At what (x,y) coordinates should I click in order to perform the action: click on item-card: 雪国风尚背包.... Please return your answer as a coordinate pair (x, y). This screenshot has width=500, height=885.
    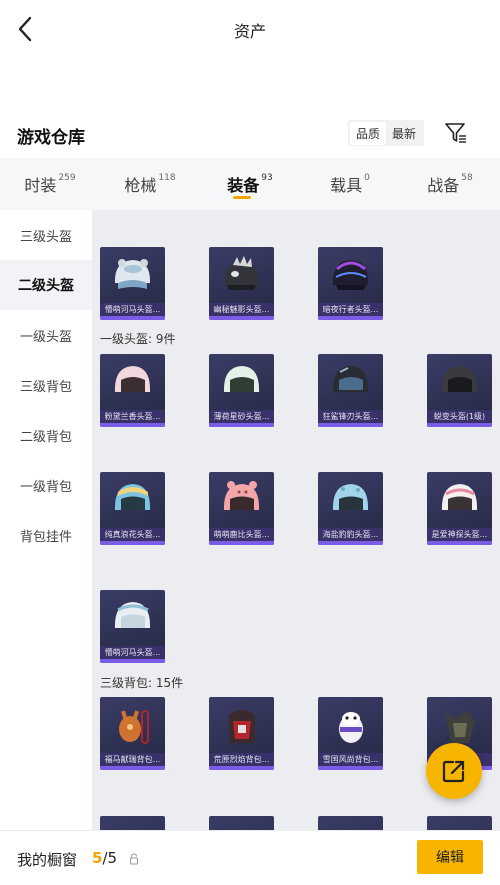
    Looking at the image, I should click on (350, 733).